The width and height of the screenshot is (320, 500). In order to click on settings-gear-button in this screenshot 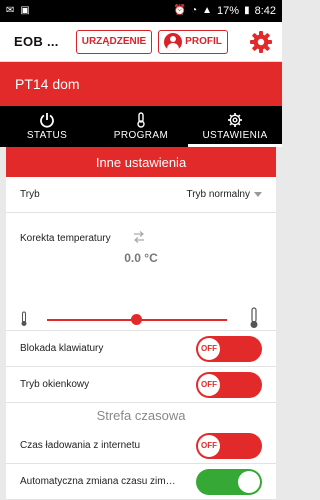, I will do `click(261, 42)`.